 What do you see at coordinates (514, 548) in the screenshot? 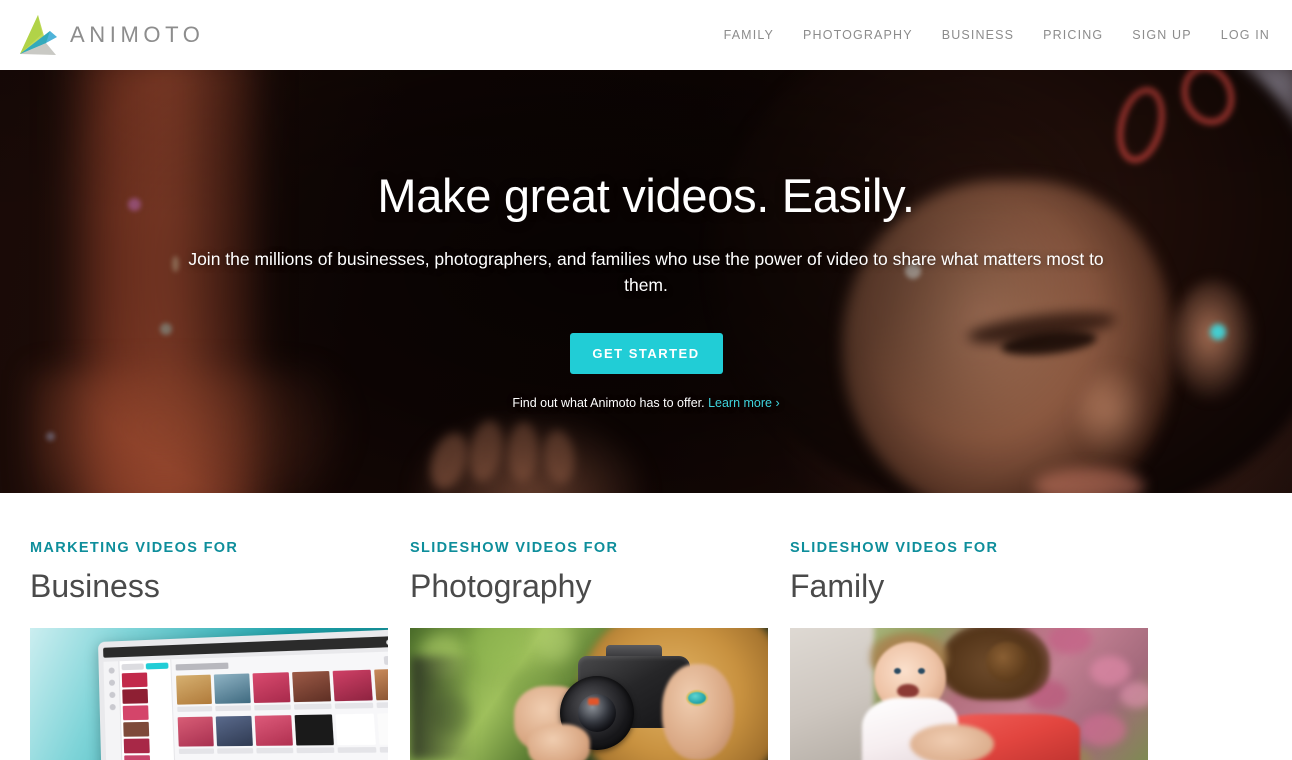
I see `card-photography-eyebrow: SLIDESHOW VIDEOS FOR` at bounding box center [514, 548].